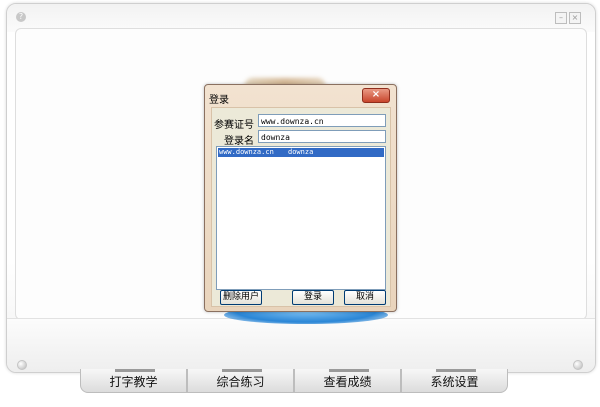 Image resolution: width=600 pixels, height=407 pixels. I want to click on dialog-title: 登录, so click(219, 100).